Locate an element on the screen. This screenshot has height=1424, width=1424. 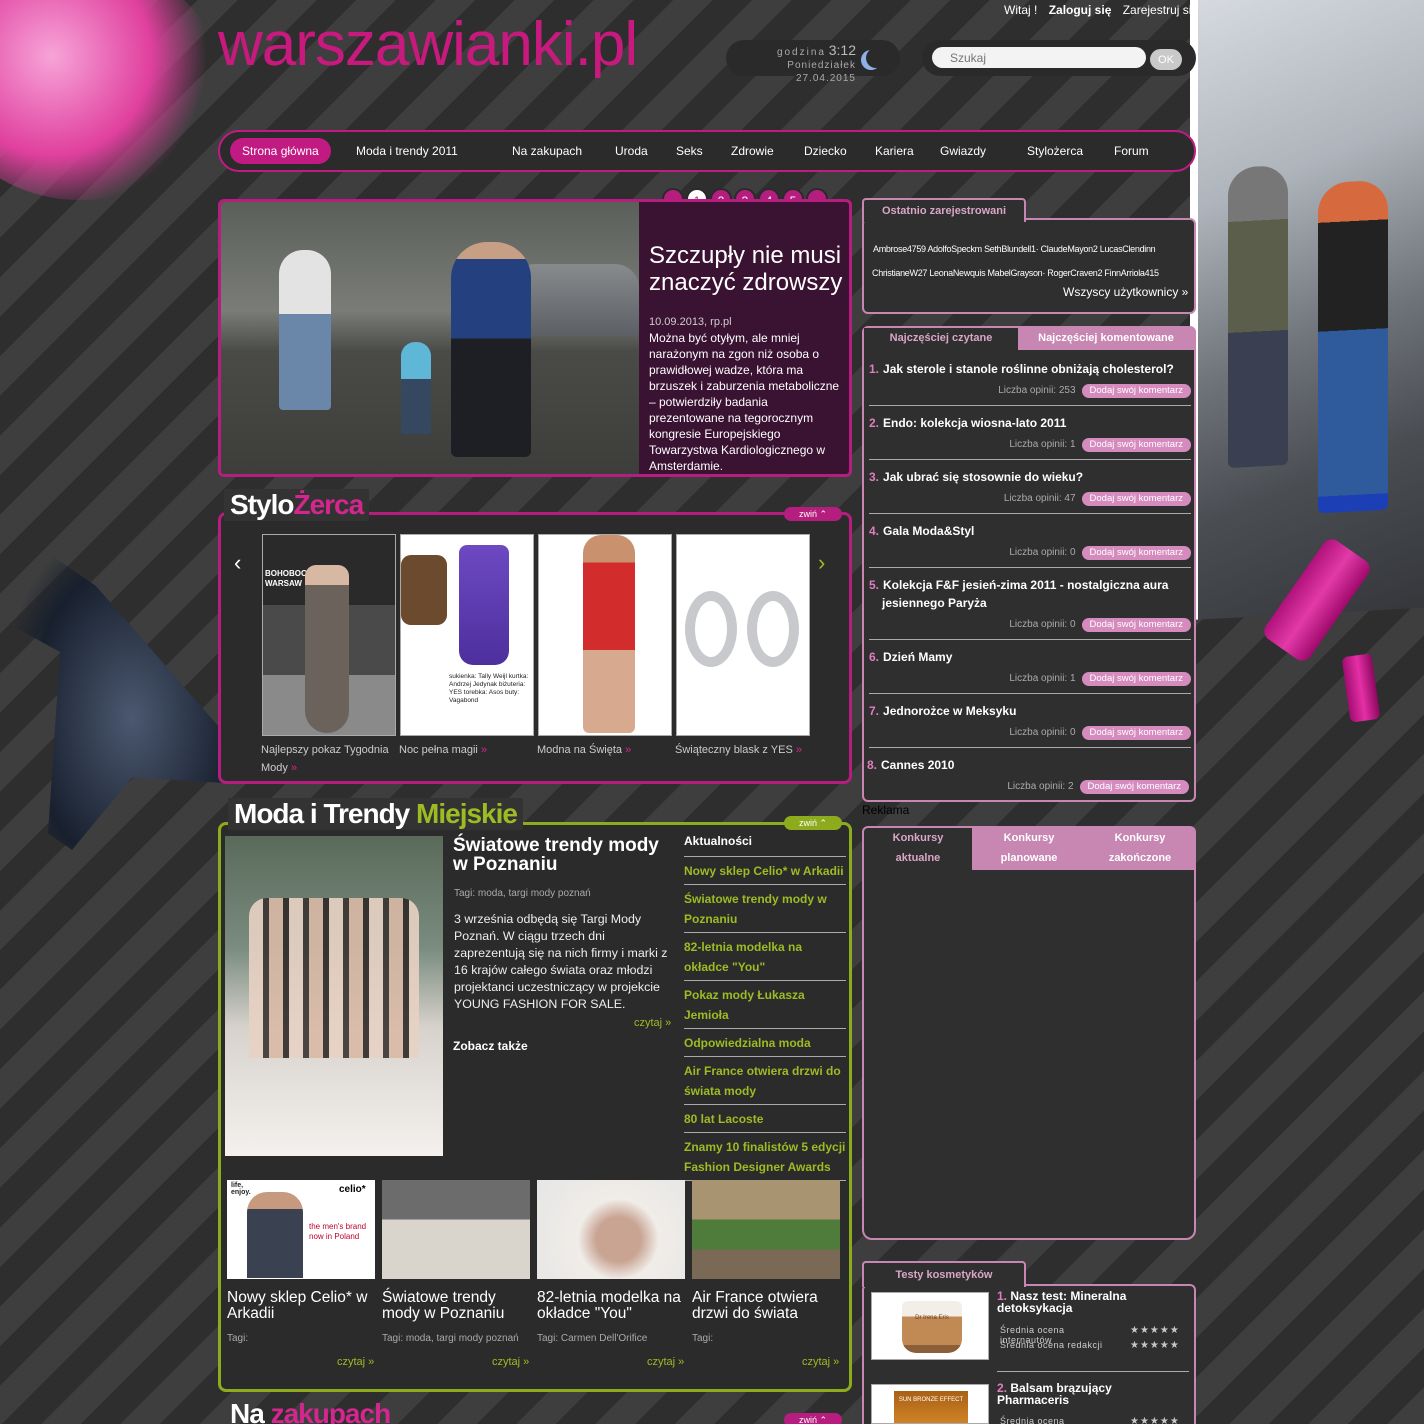
card-tags: Tagi: moda, targi mody poznań is located at coordinates (450, 1338).